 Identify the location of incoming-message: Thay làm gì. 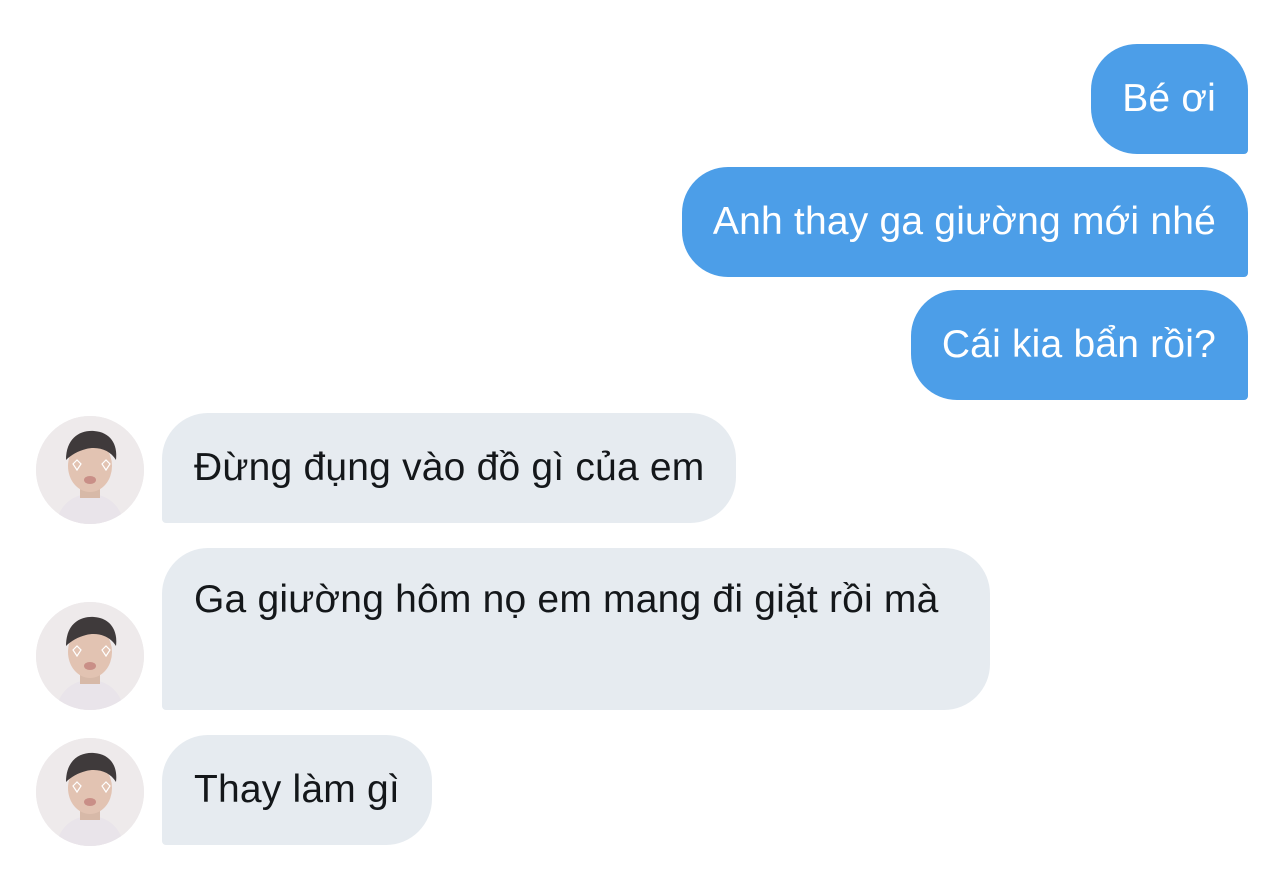
(297, 790).